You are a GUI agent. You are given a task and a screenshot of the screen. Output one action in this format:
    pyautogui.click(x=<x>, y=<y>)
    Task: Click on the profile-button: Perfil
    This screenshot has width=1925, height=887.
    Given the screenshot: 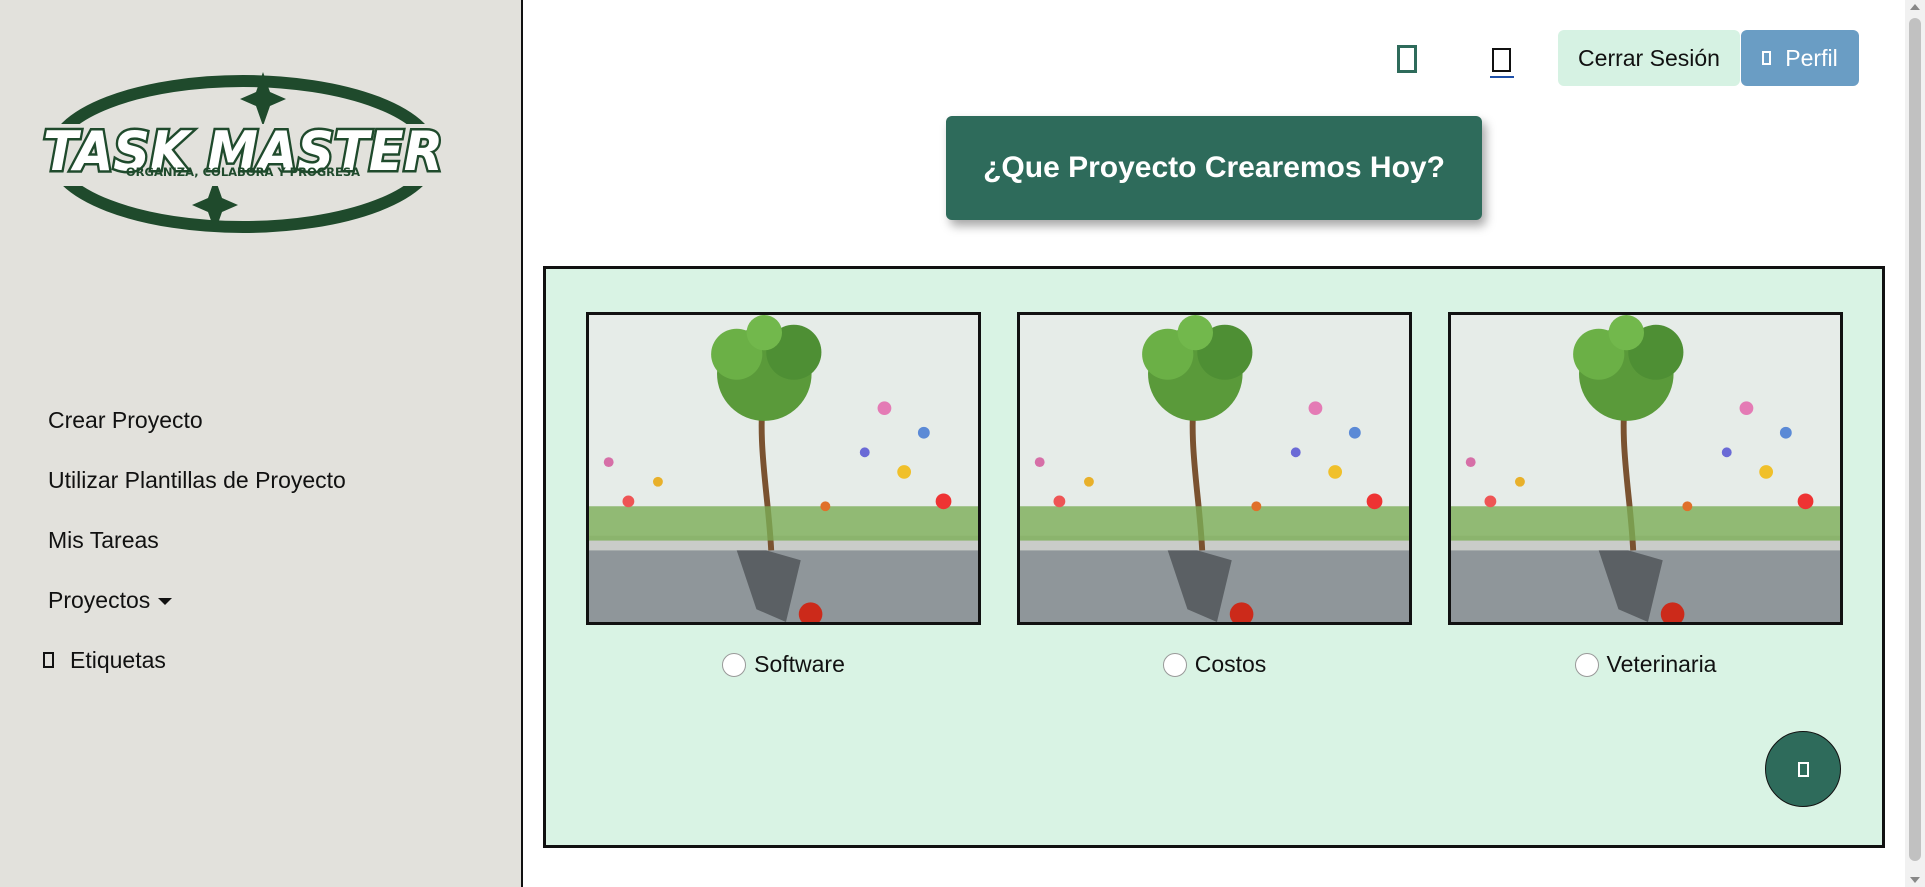 What is the action you would take?
    pyautogui.click(x=1800, y=58)
    